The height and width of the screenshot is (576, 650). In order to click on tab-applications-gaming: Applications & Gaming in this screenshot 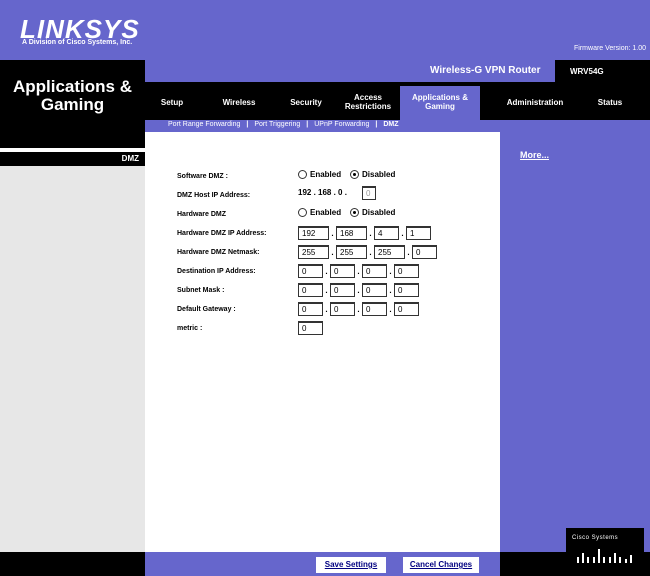, I will do `click(440, 102)`.